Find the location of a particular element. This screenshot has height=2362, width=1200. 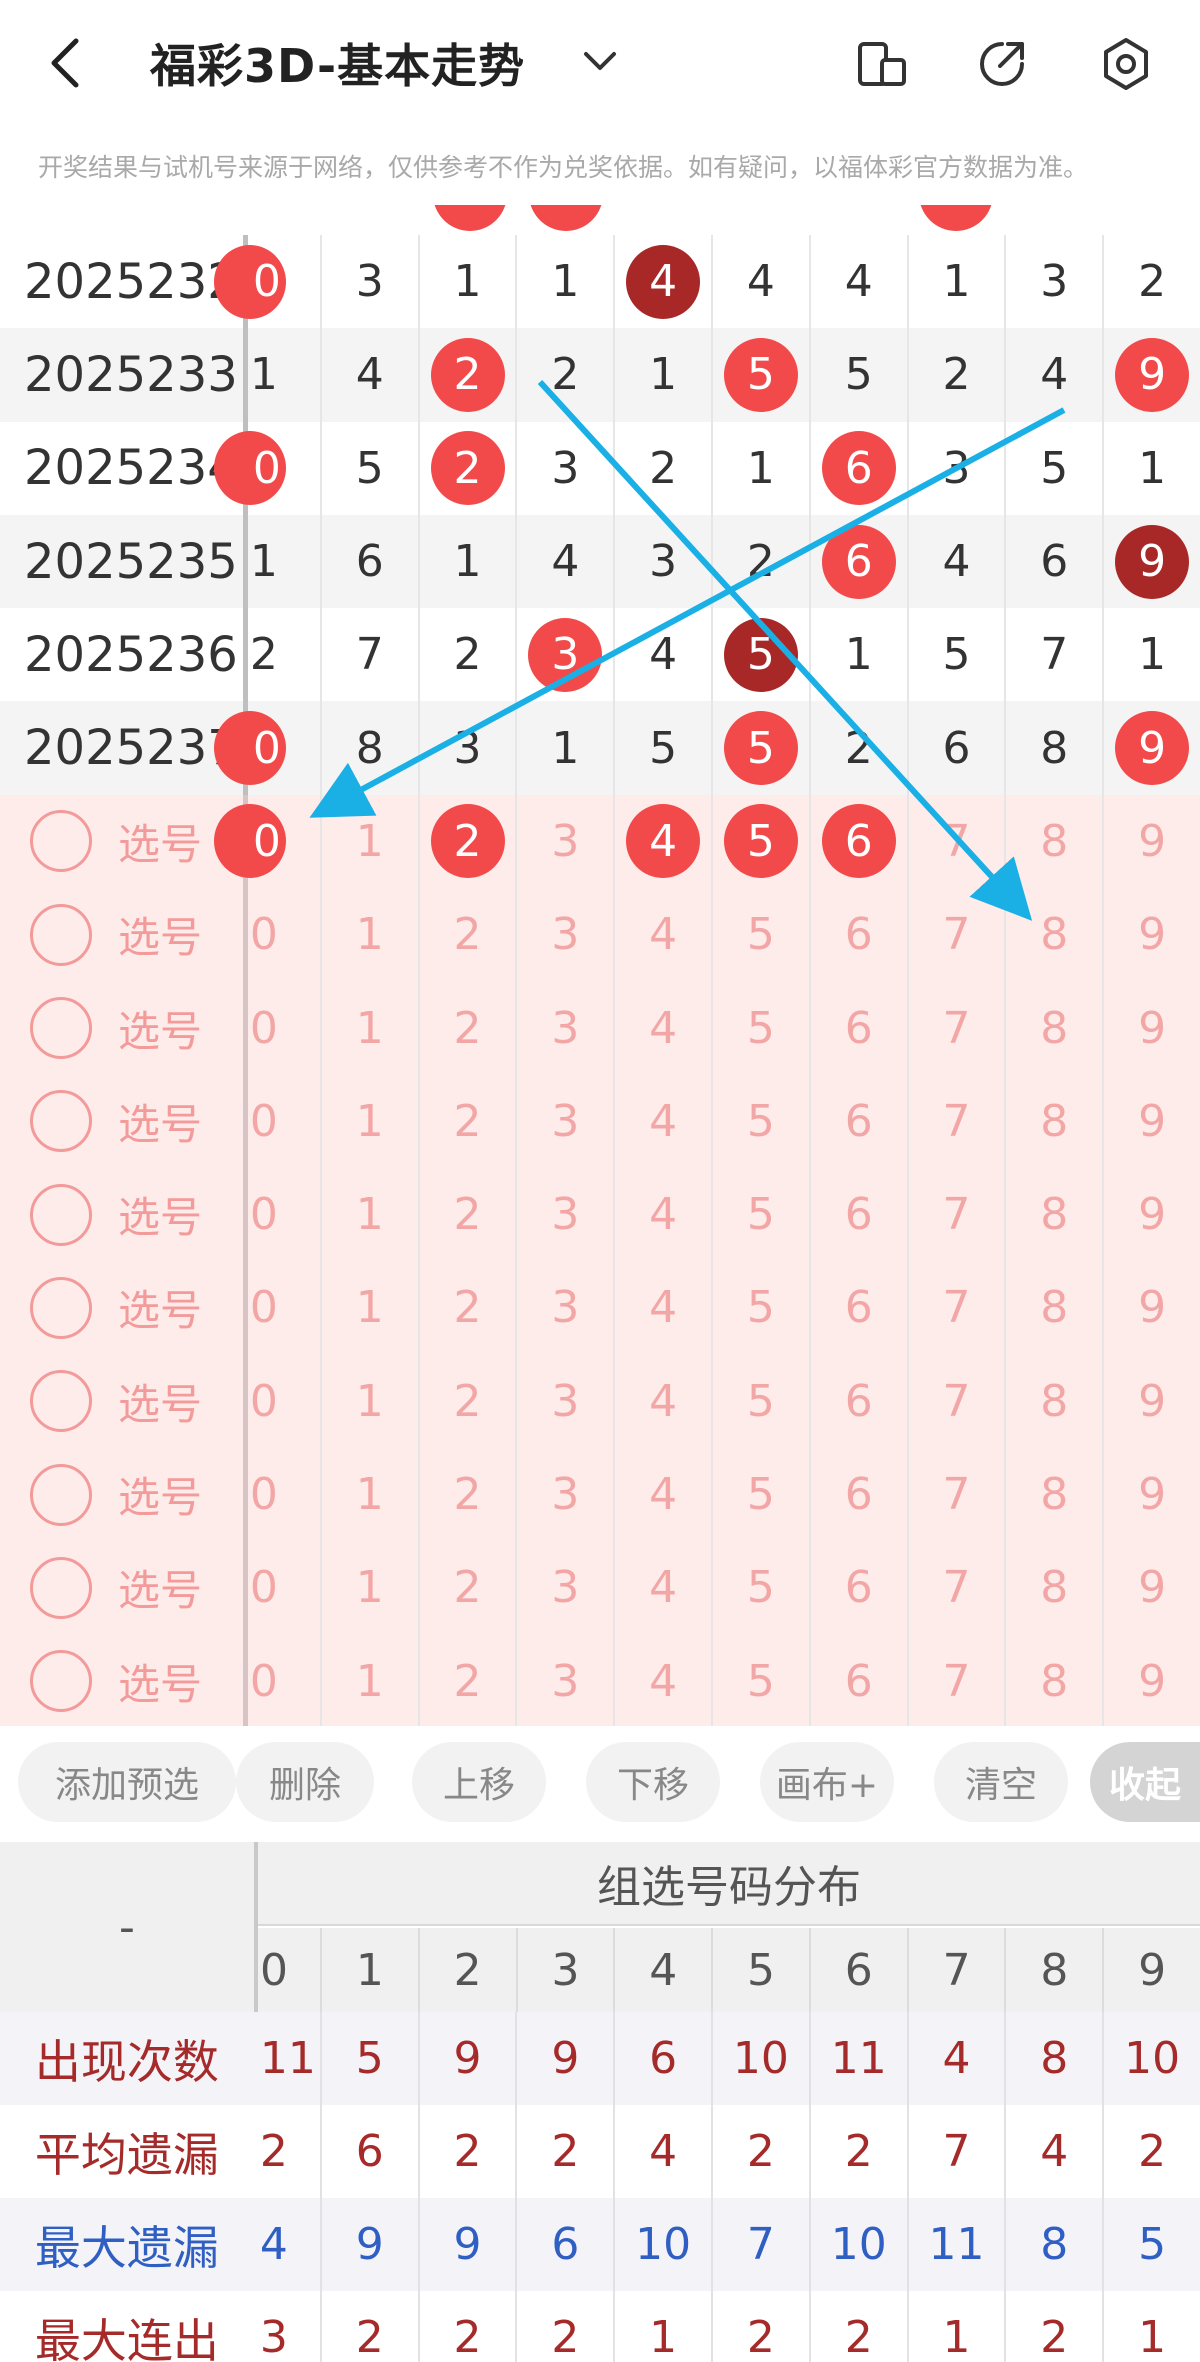

chevron-down-icon is located at coordinates (600, 62).